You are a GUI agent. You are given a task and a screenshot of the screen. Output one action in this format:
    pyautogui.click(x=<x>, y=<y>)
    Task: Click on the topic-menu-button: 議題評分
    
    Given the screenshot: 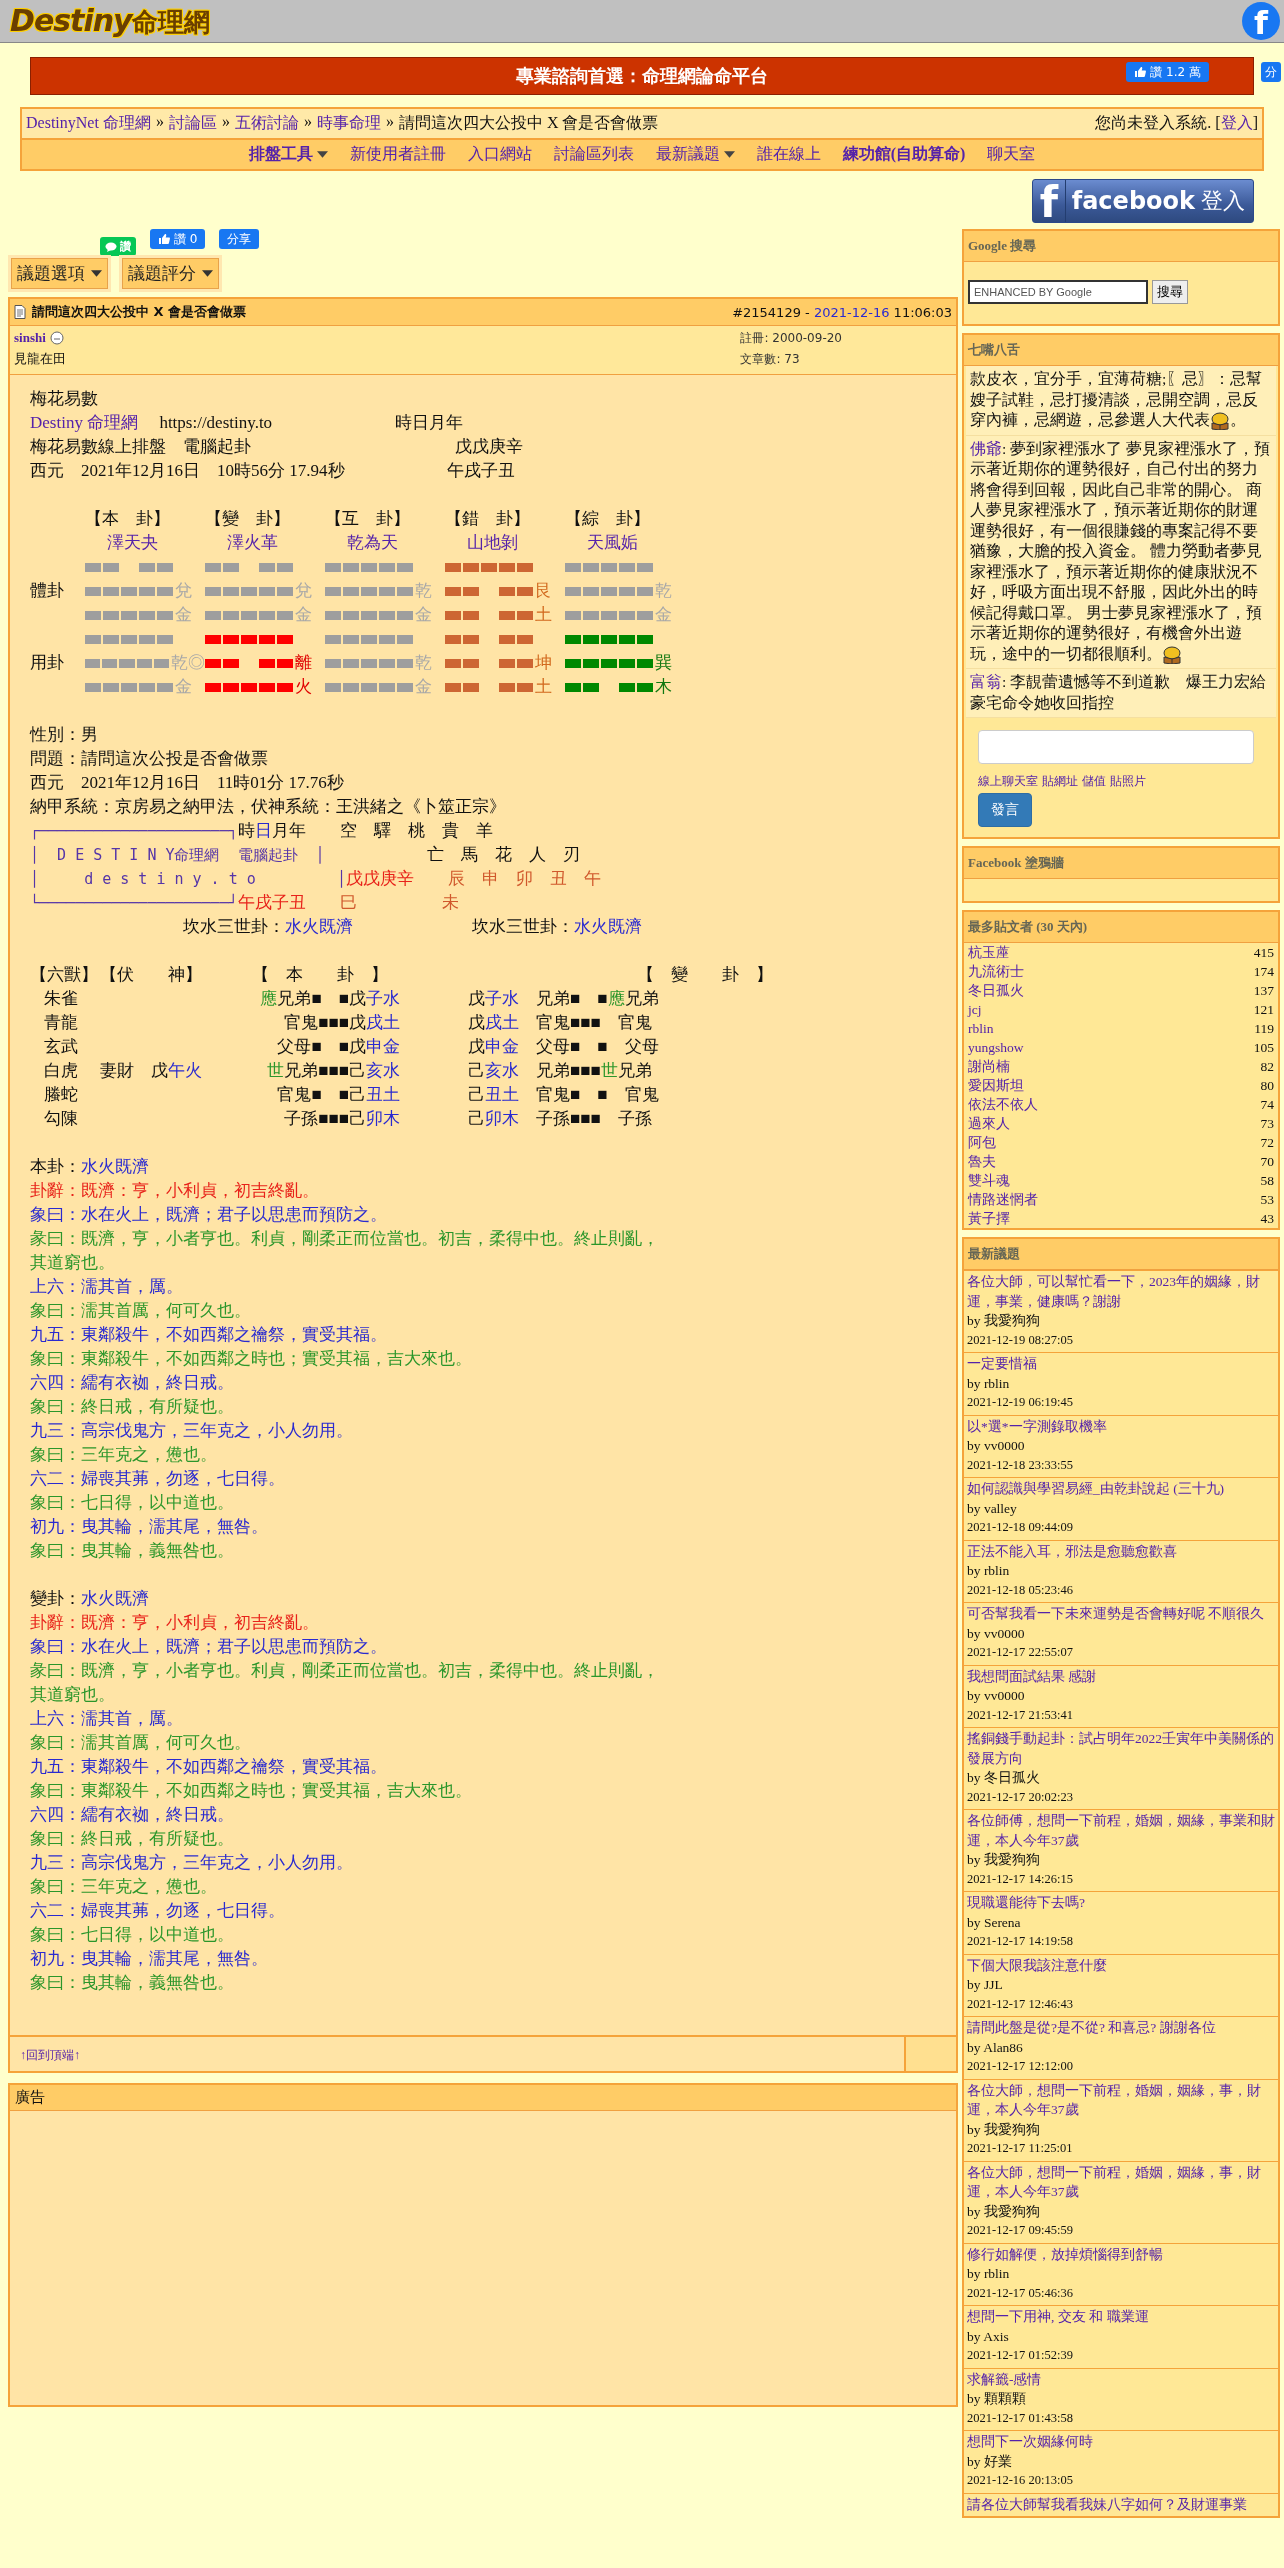 What is the action you would take?
    pyautogui.click(x=170, y=273)
    